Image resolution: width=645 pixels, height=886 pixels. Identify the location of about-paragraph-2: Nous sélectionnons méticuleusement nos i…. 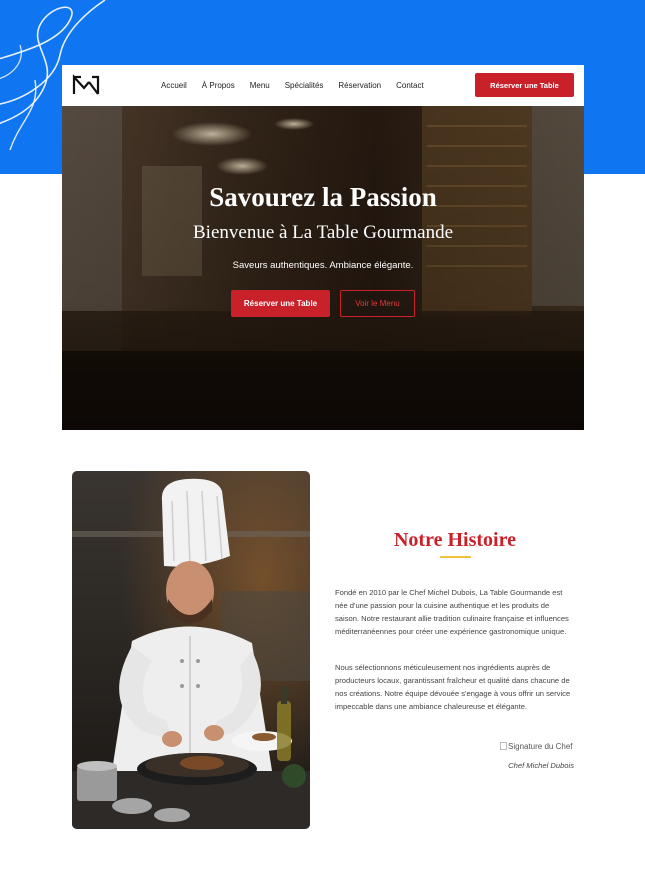
(453, 687).